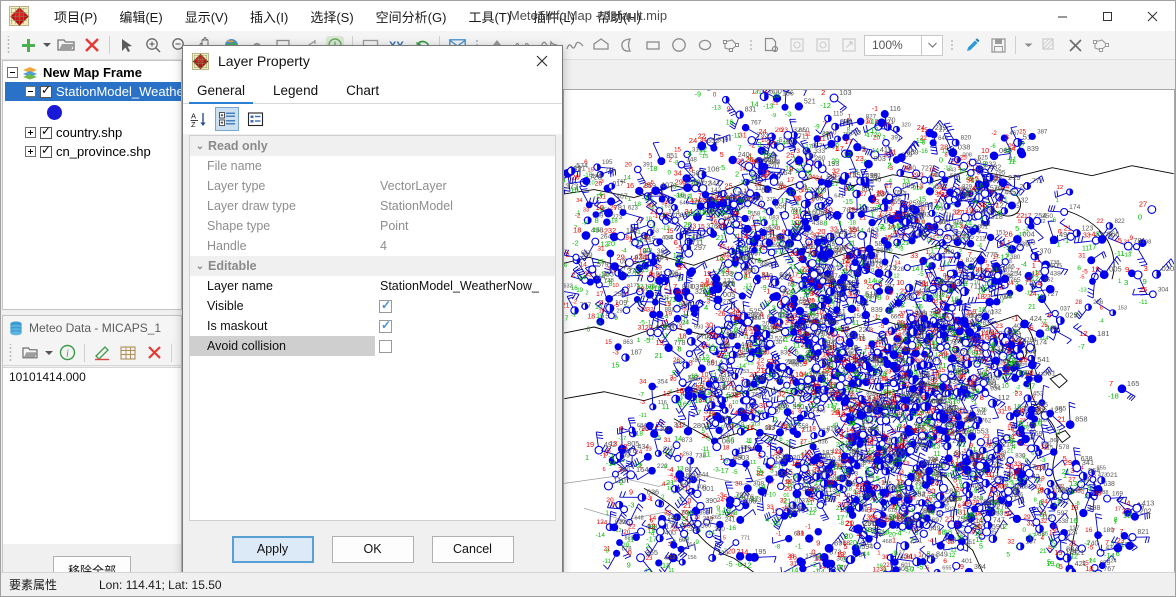  Describe the element at coordinates (542, 61) in the screenshot. I see `dialog-close-button` at that location.